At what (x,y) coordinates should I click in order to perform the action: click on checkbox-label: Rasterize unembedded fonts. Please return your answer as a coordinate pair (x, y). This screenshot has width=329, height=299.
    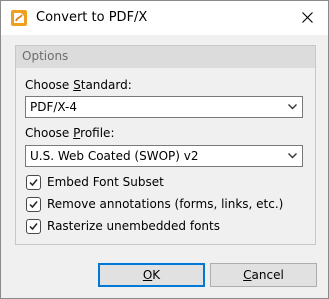
    Looking at the image, I should click on (133, 226).